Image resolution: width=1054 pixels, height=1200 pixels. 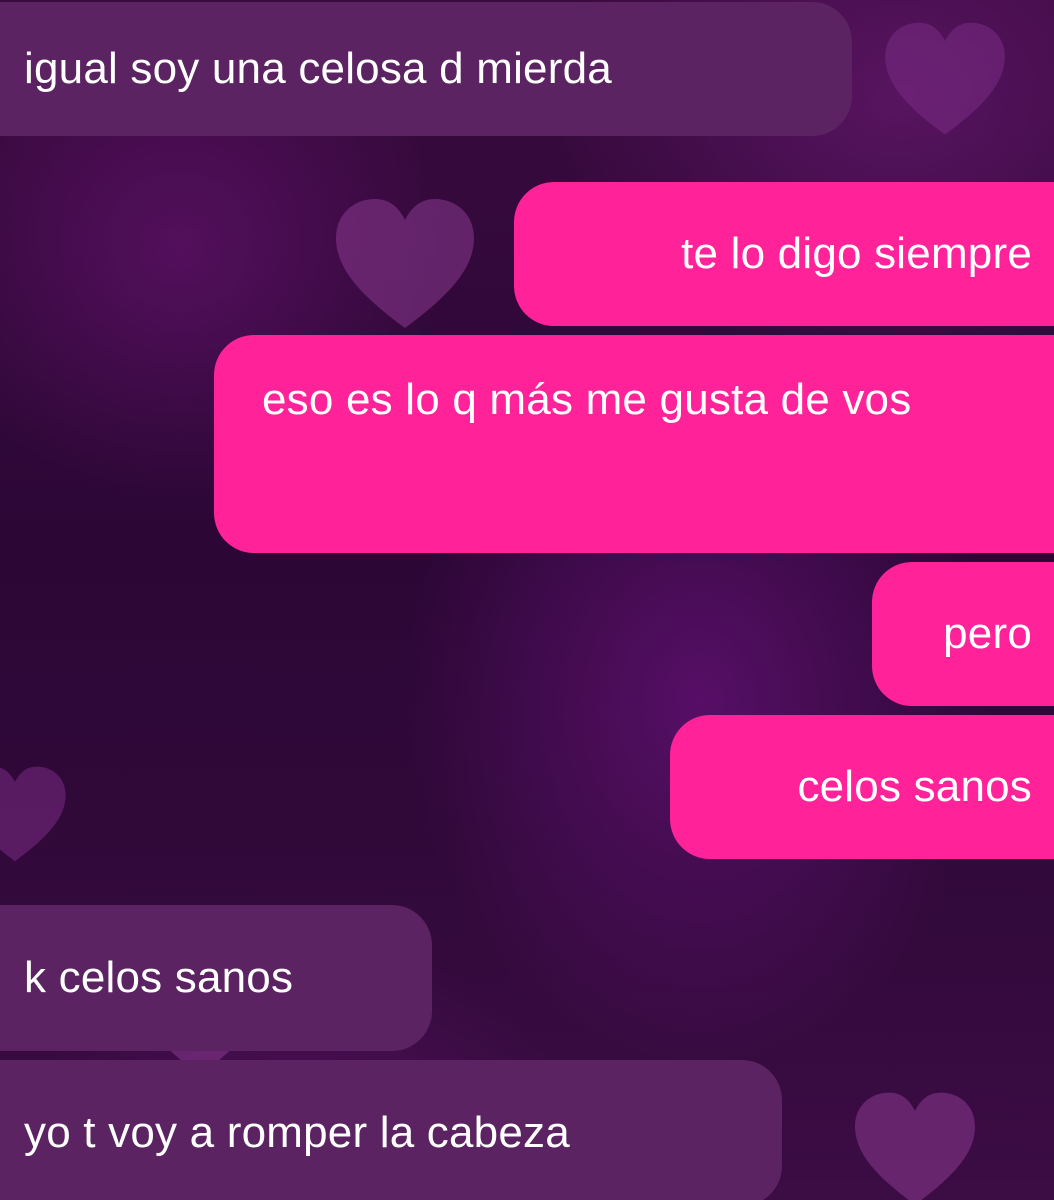 I want to click on message-text: k celos sanos, so click(x=159, y=977).